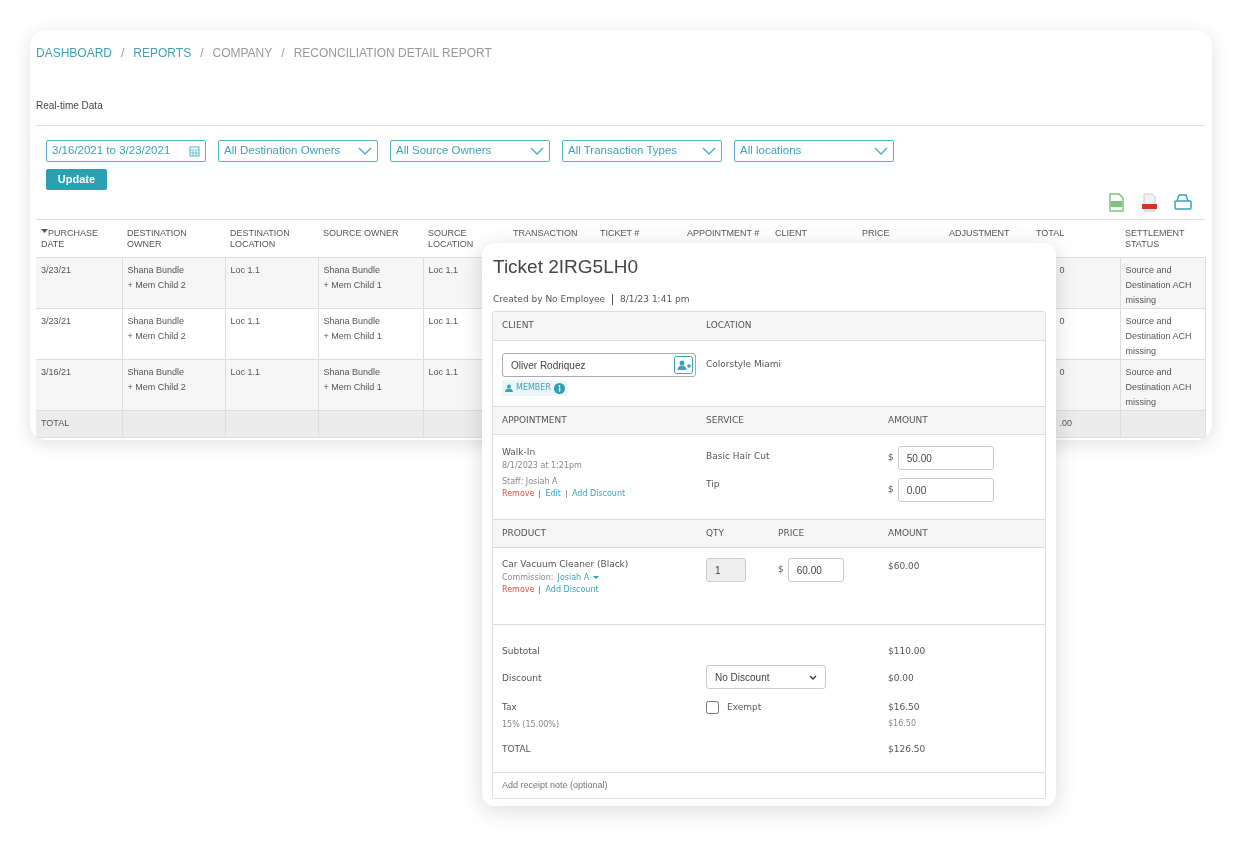 The image size is (1259, 852). What do you see at coordinates (525, 533) in the screenshot?
I see `column-header: PRODUCT` at bounding box center [525, 533].